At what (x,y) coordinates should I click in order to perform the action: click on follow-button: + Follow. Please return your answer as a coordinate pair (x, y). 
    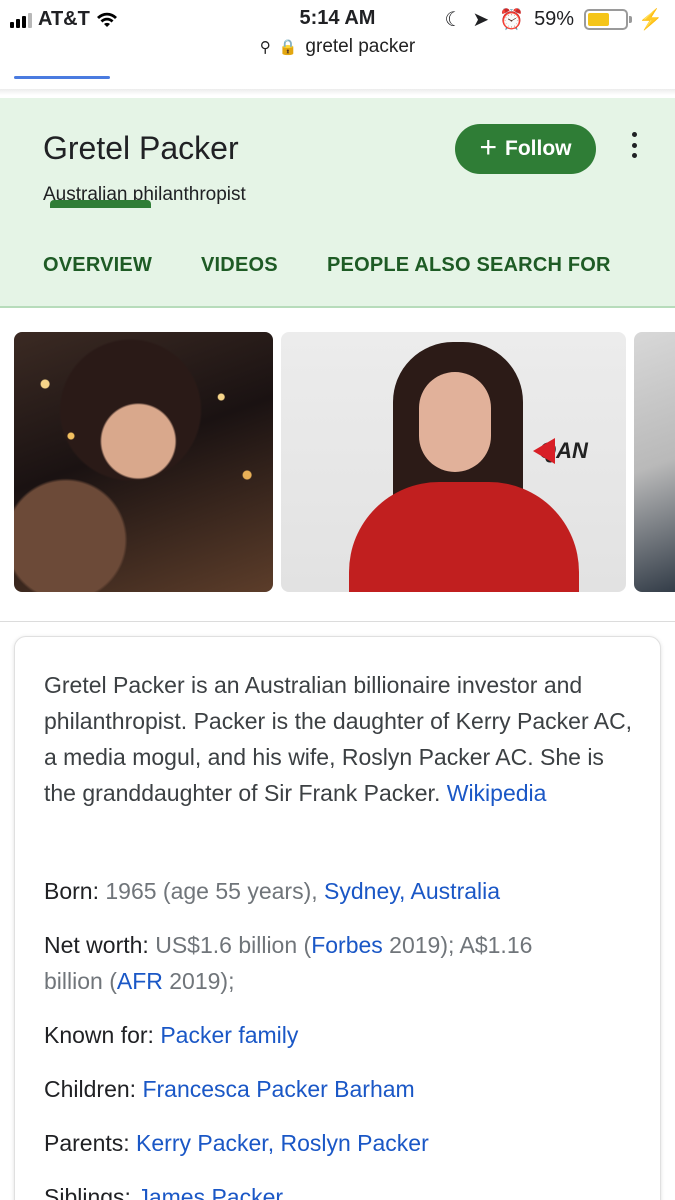
    Looking at the image, I should click on (525, 149).